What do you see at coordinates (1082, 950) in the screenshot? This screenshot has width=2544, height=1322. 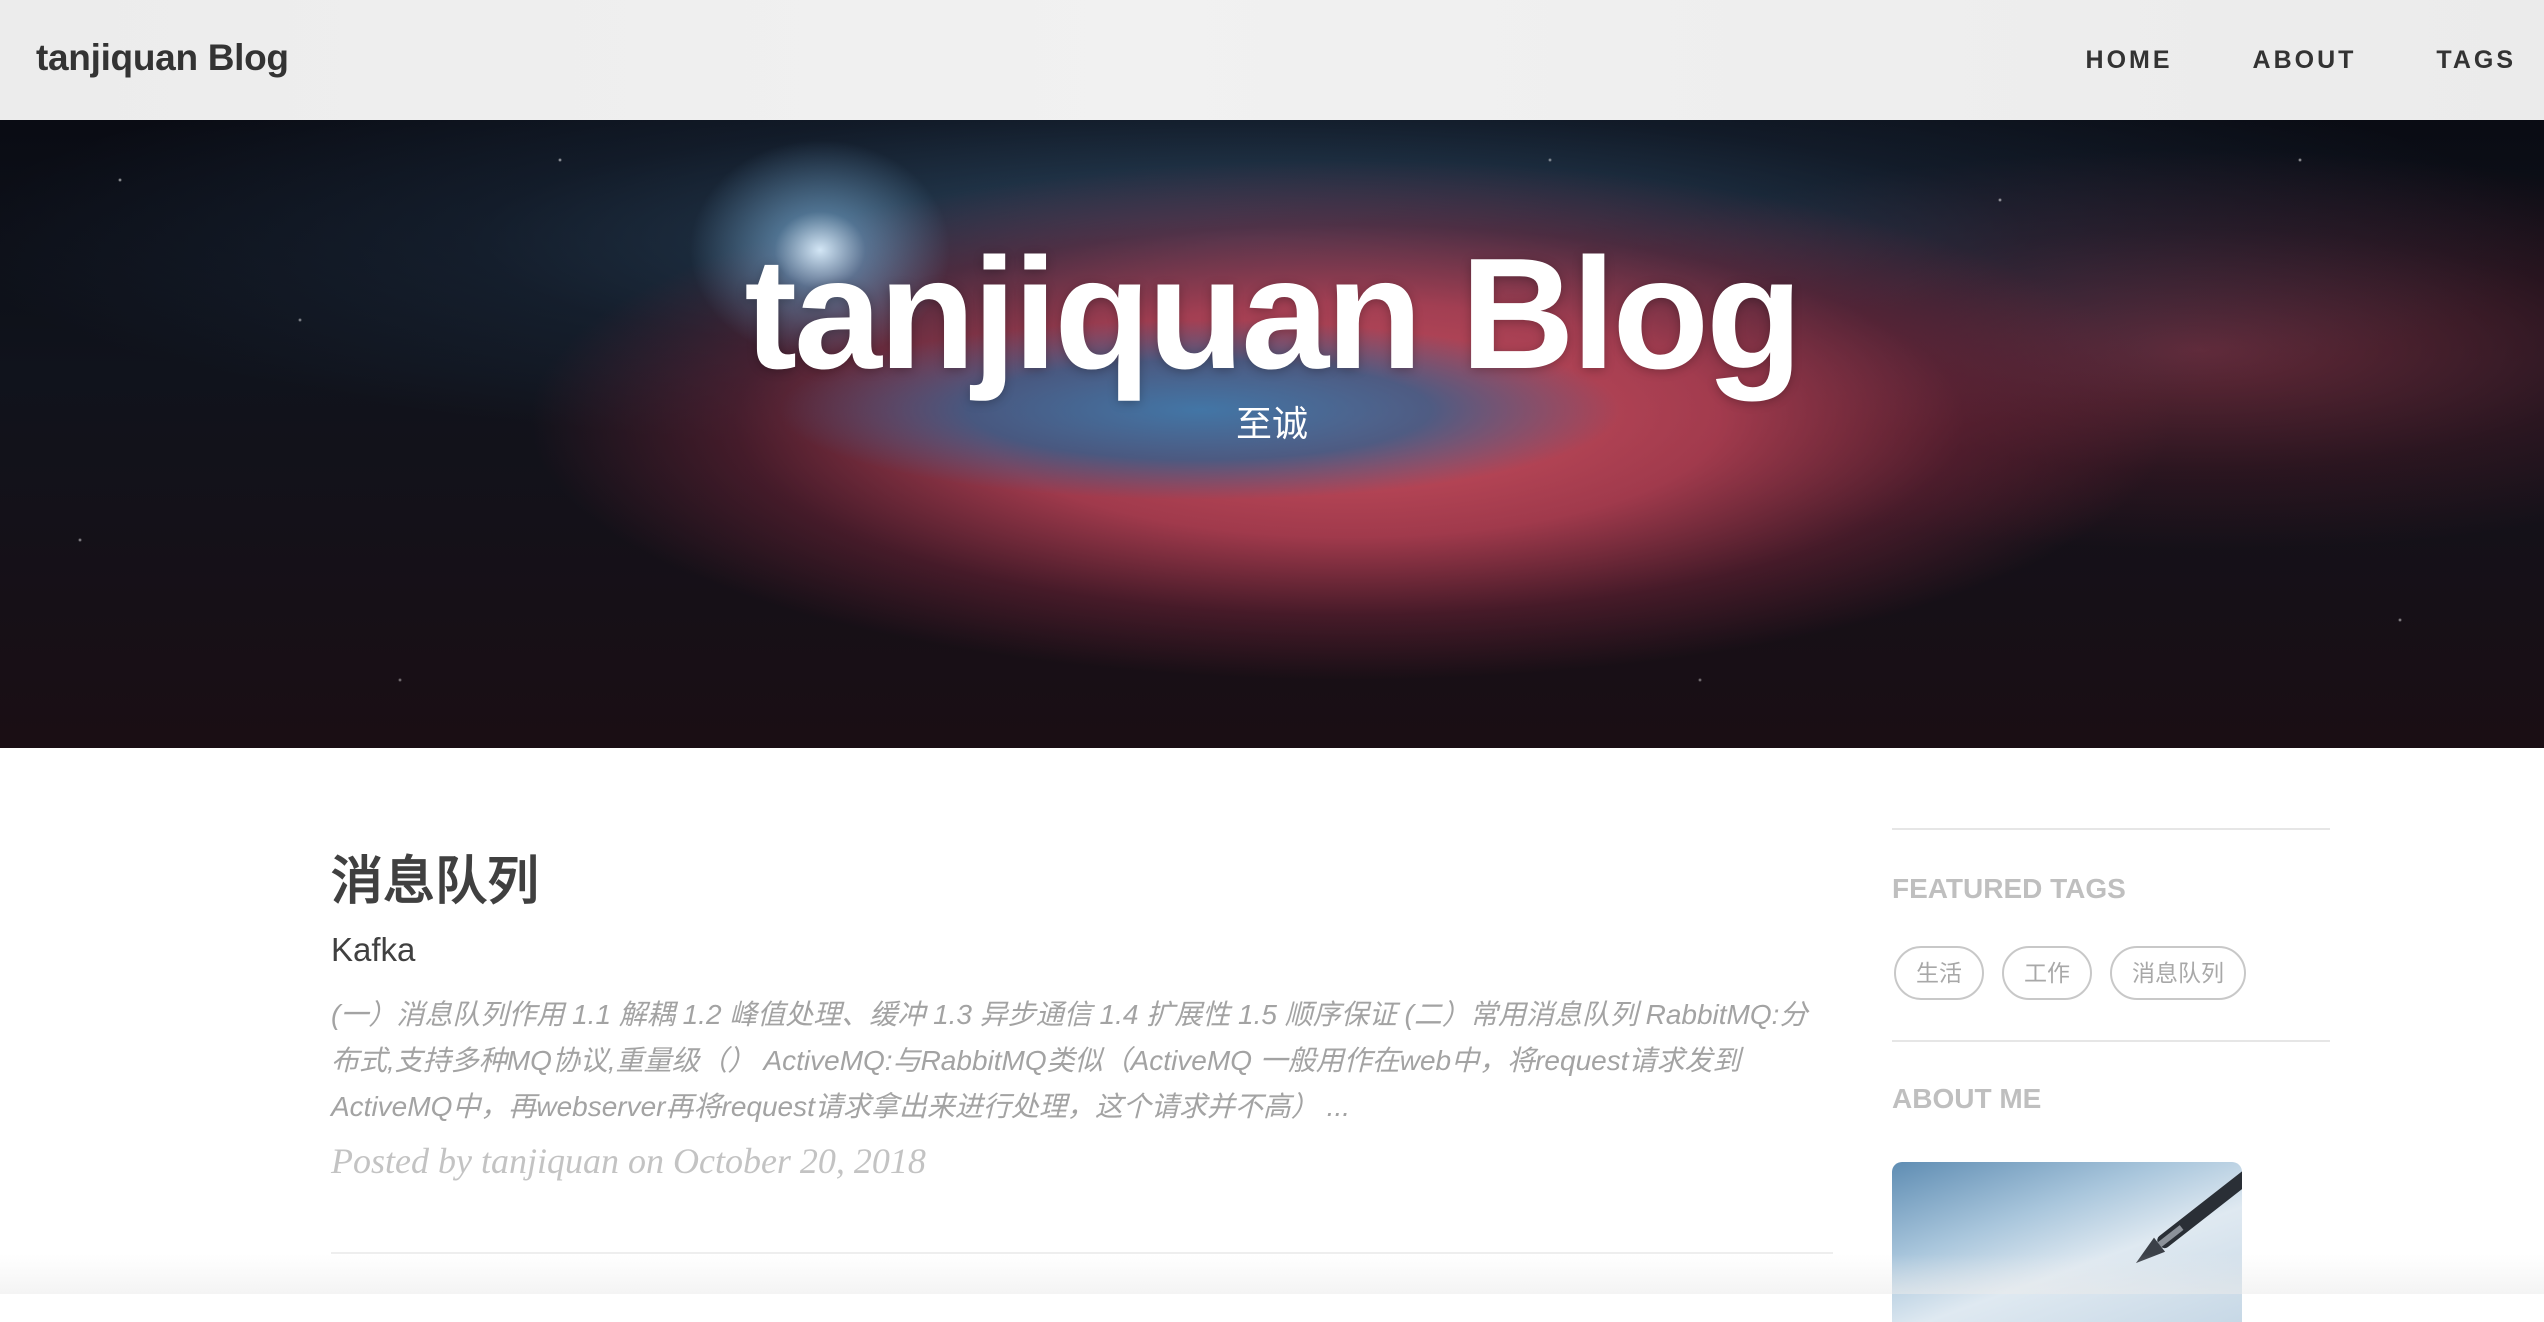 I see `post-subtitle: Kafka` at bounding box center [1082, 950].